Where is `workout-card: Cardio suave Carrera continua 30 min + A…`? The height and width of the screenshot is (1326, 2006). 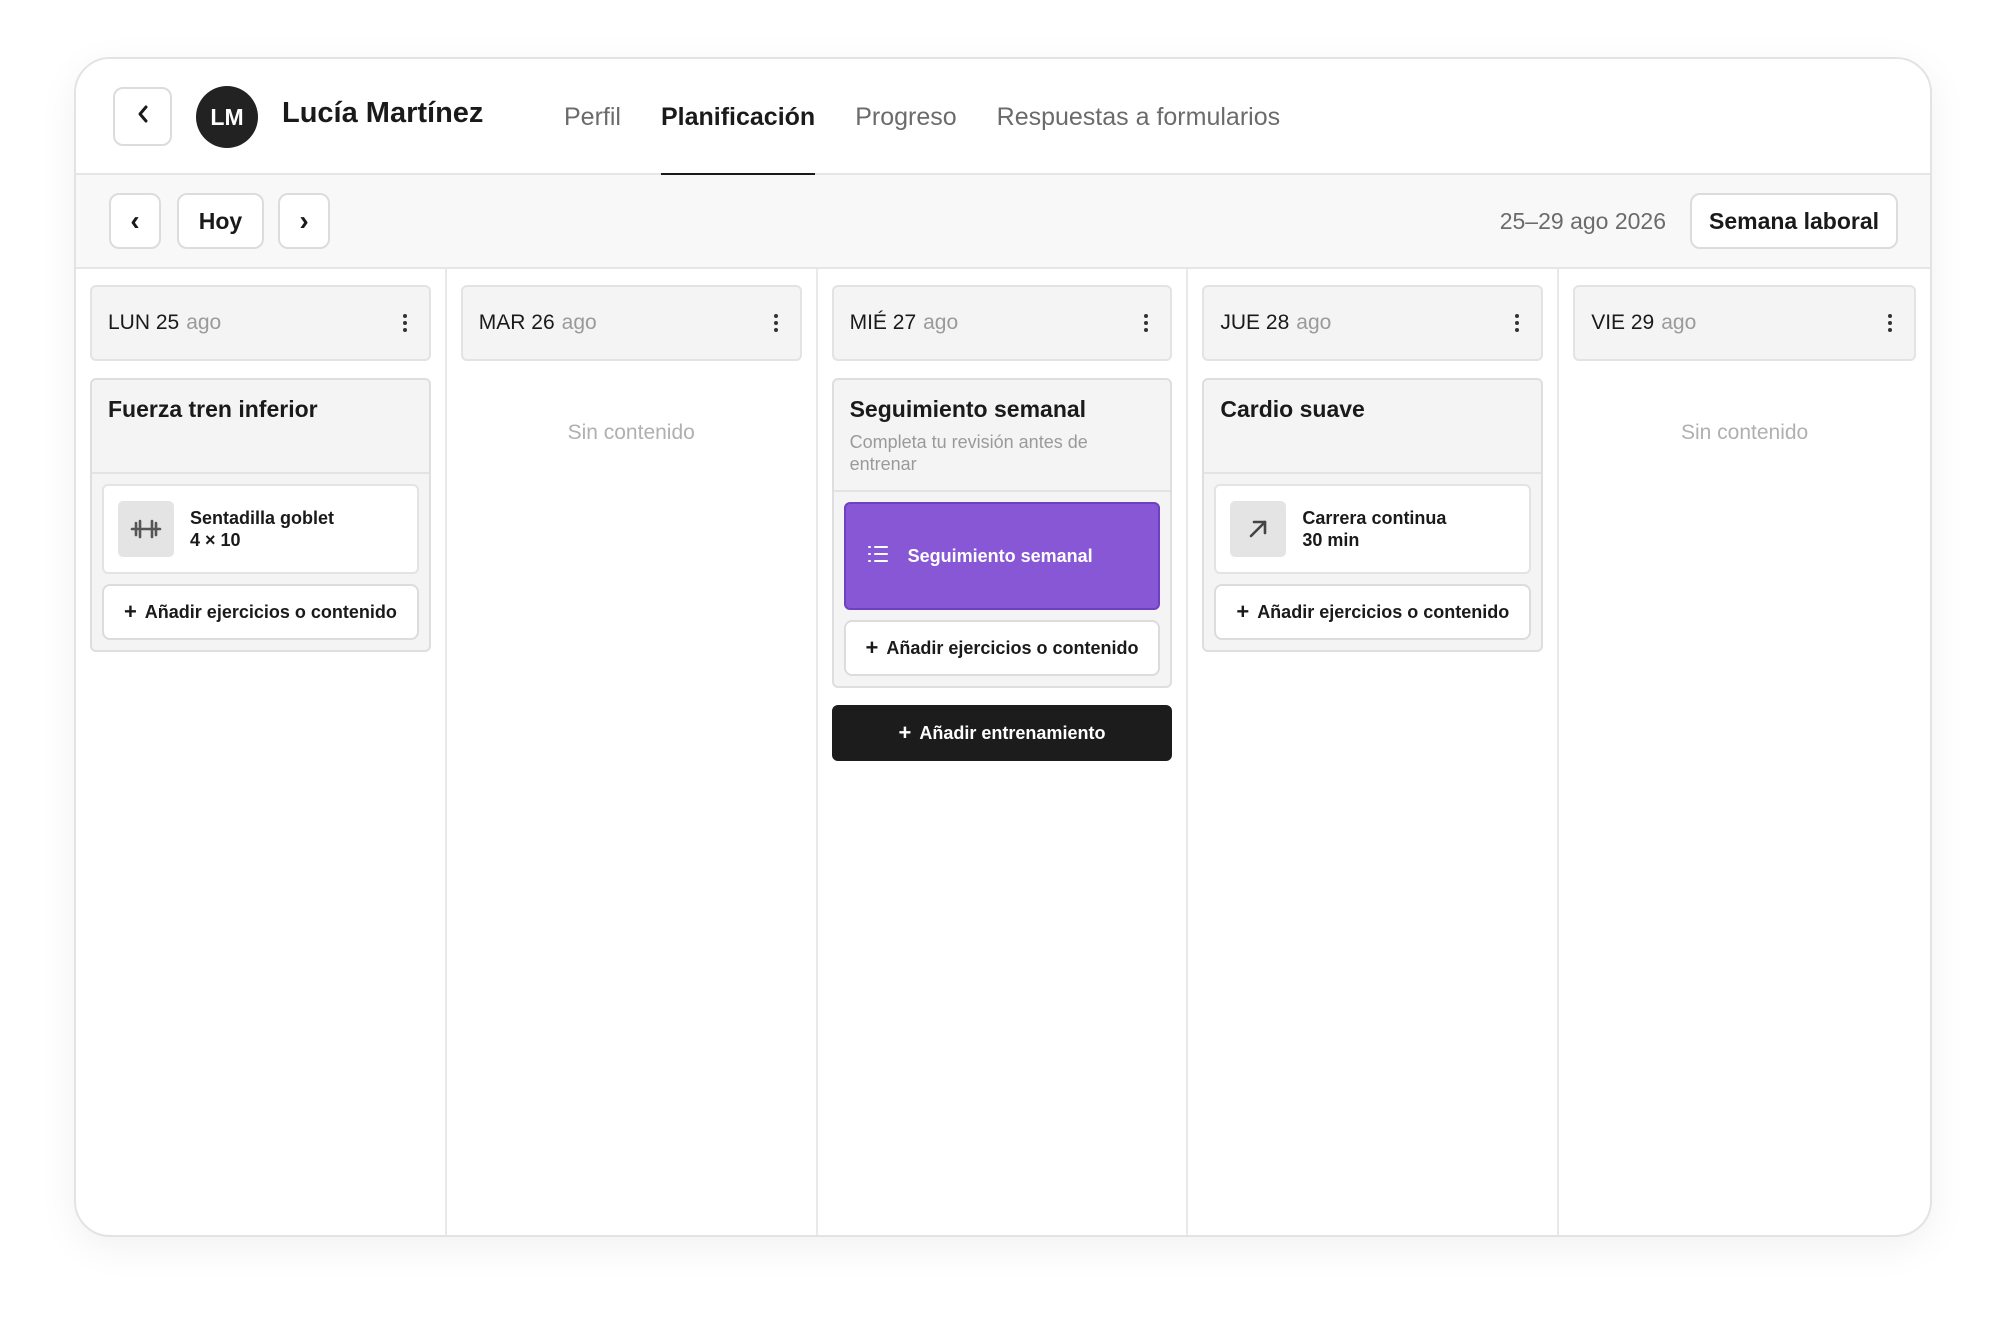
workout-card: Cardio suave Carrera continua 30 min + A… is located at coordinates (1373, 515).